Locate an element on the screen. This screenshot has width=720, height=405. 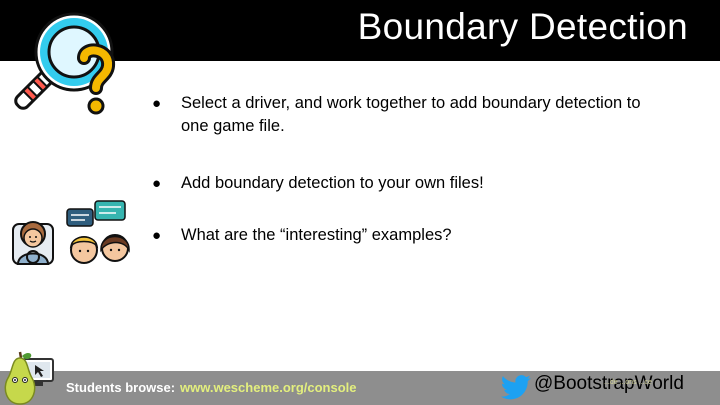
bullet-text: What are the “interesting” examples? is located at coordinates (316, 235).